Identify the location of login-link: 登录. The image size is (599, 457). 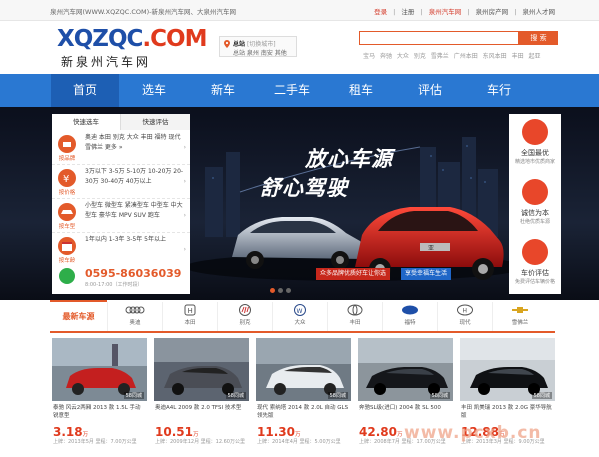
(380, 12).